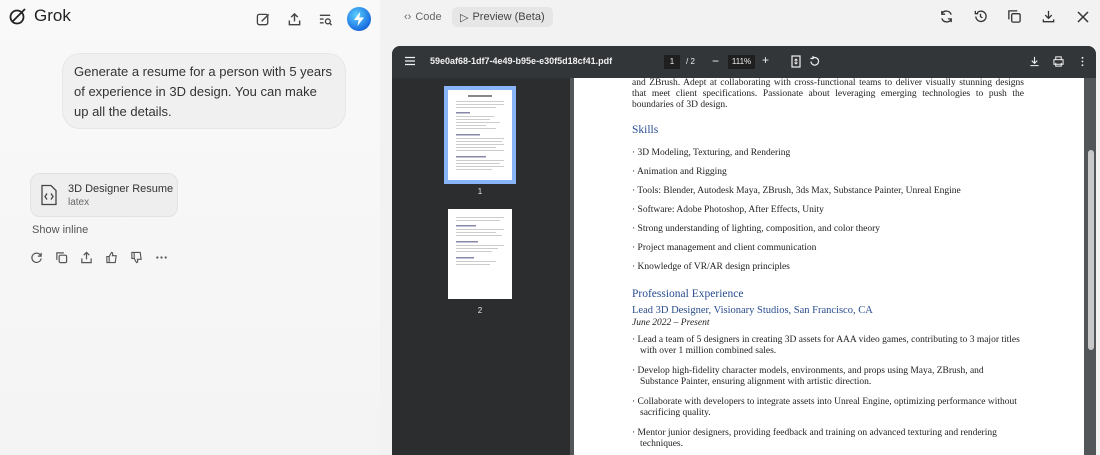 The image size is (1100, 455). I want to click on show-inline-link: Show inline, so click(60, 230).